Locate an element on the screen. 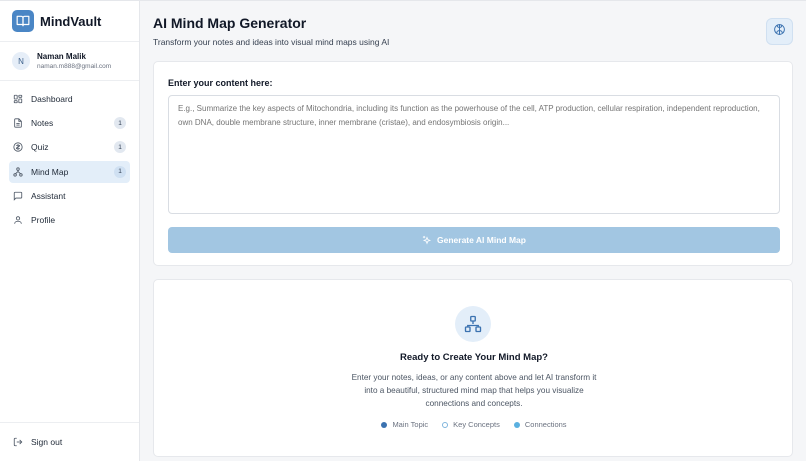 The width and height of the screenshot is (806, 461). legend-item-connections: Connections is located at coordinates (540, 424).